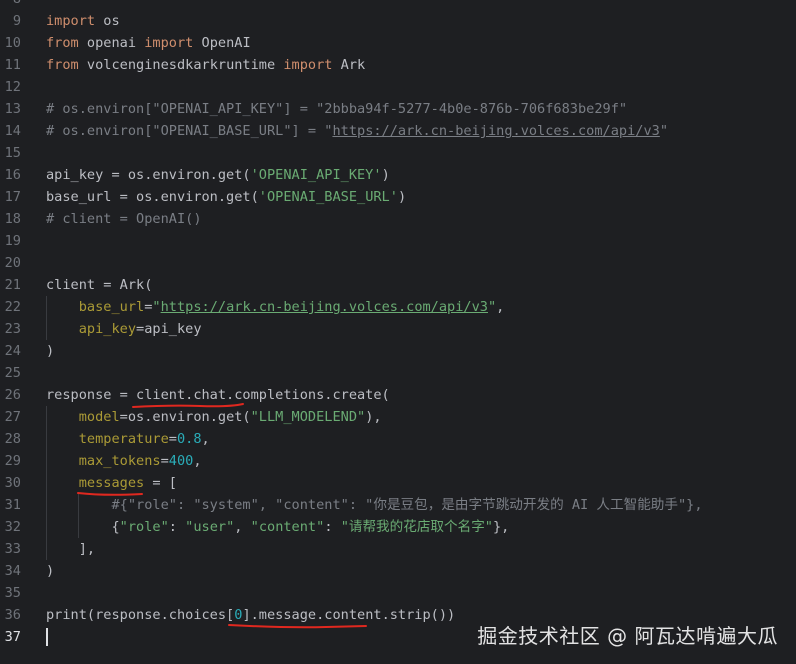 The height and width of the screenshot is (664, 796). I want to click on code-token: },, so click(501, 527).